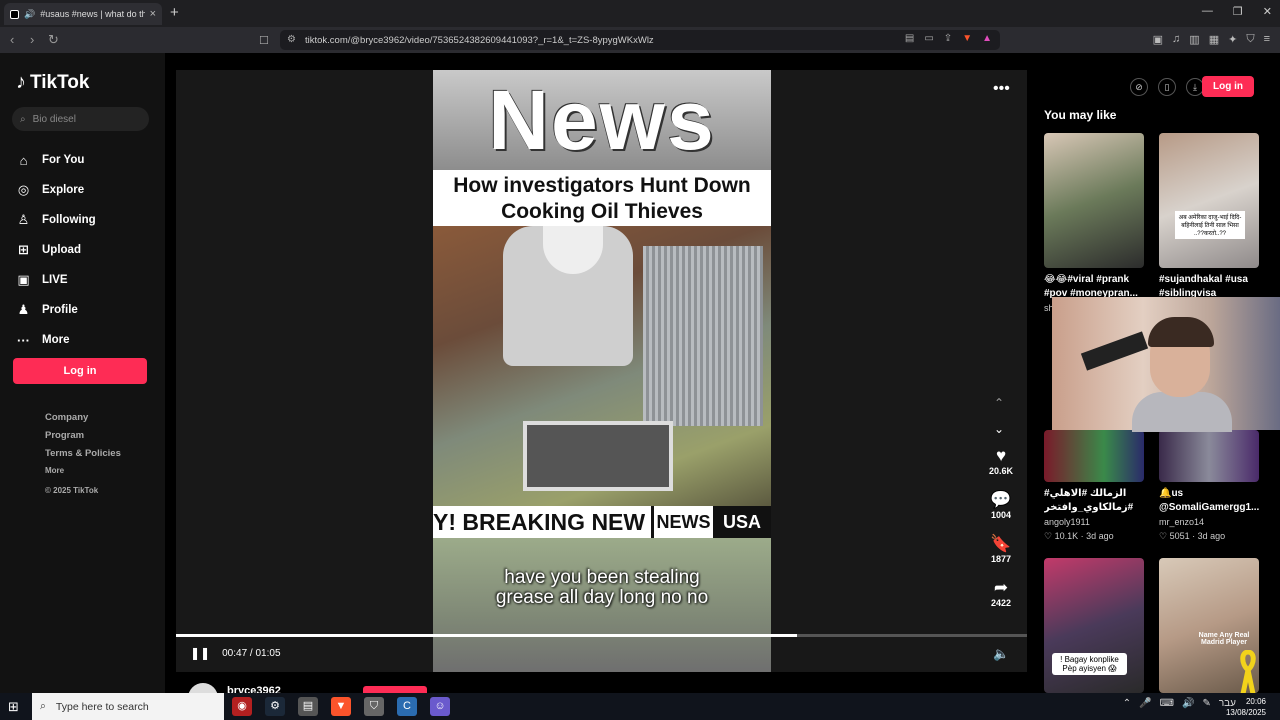  I want to click on tab-close-button: ×, so click(153, 14).